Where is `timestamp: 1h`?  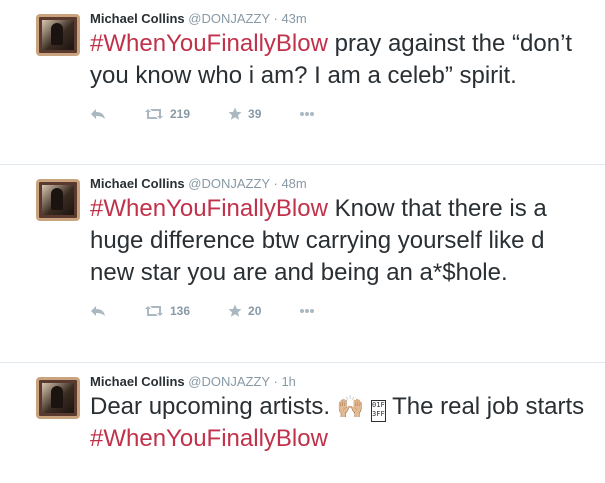
timestamp: 1h is located at coordinates (288, 381).